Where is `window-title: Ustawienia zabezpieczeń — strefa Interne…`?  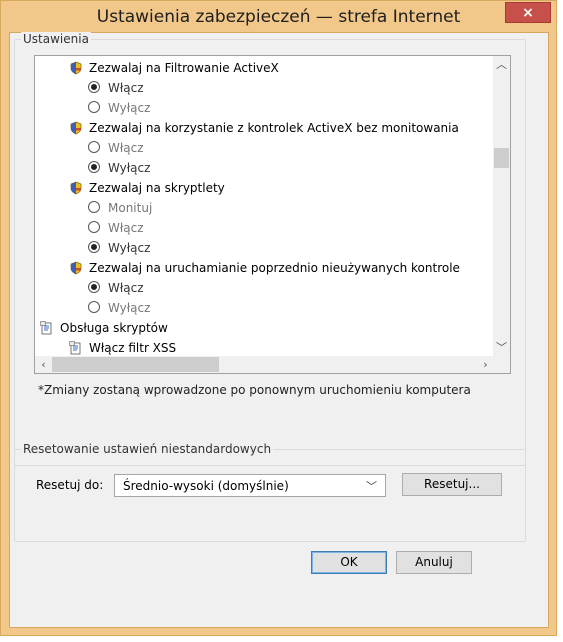
window-title: Ustawienia zabezpieczeń — strefa Interne… is located at coordinates (278, 17).